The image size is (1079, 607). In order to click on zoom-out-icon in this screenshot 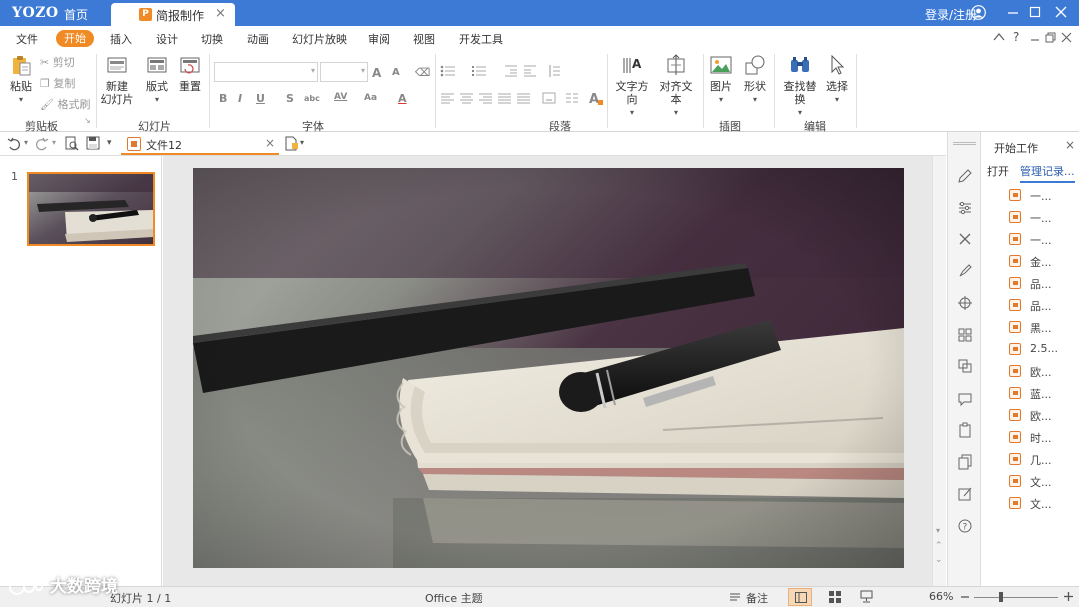, I will do `click(965, 597)`.